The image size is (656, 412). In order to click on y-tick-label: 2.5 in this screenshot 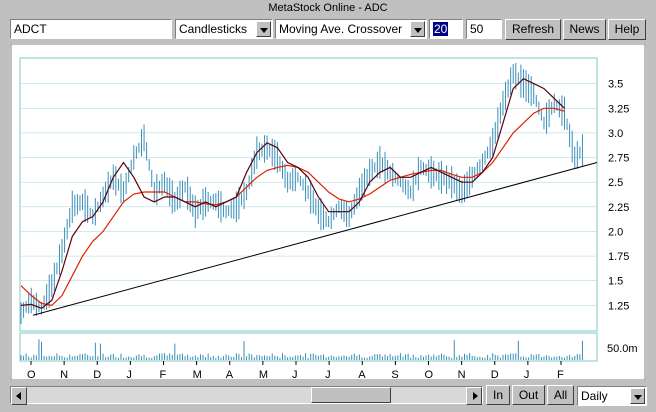, I will do `click(615, 183)`.